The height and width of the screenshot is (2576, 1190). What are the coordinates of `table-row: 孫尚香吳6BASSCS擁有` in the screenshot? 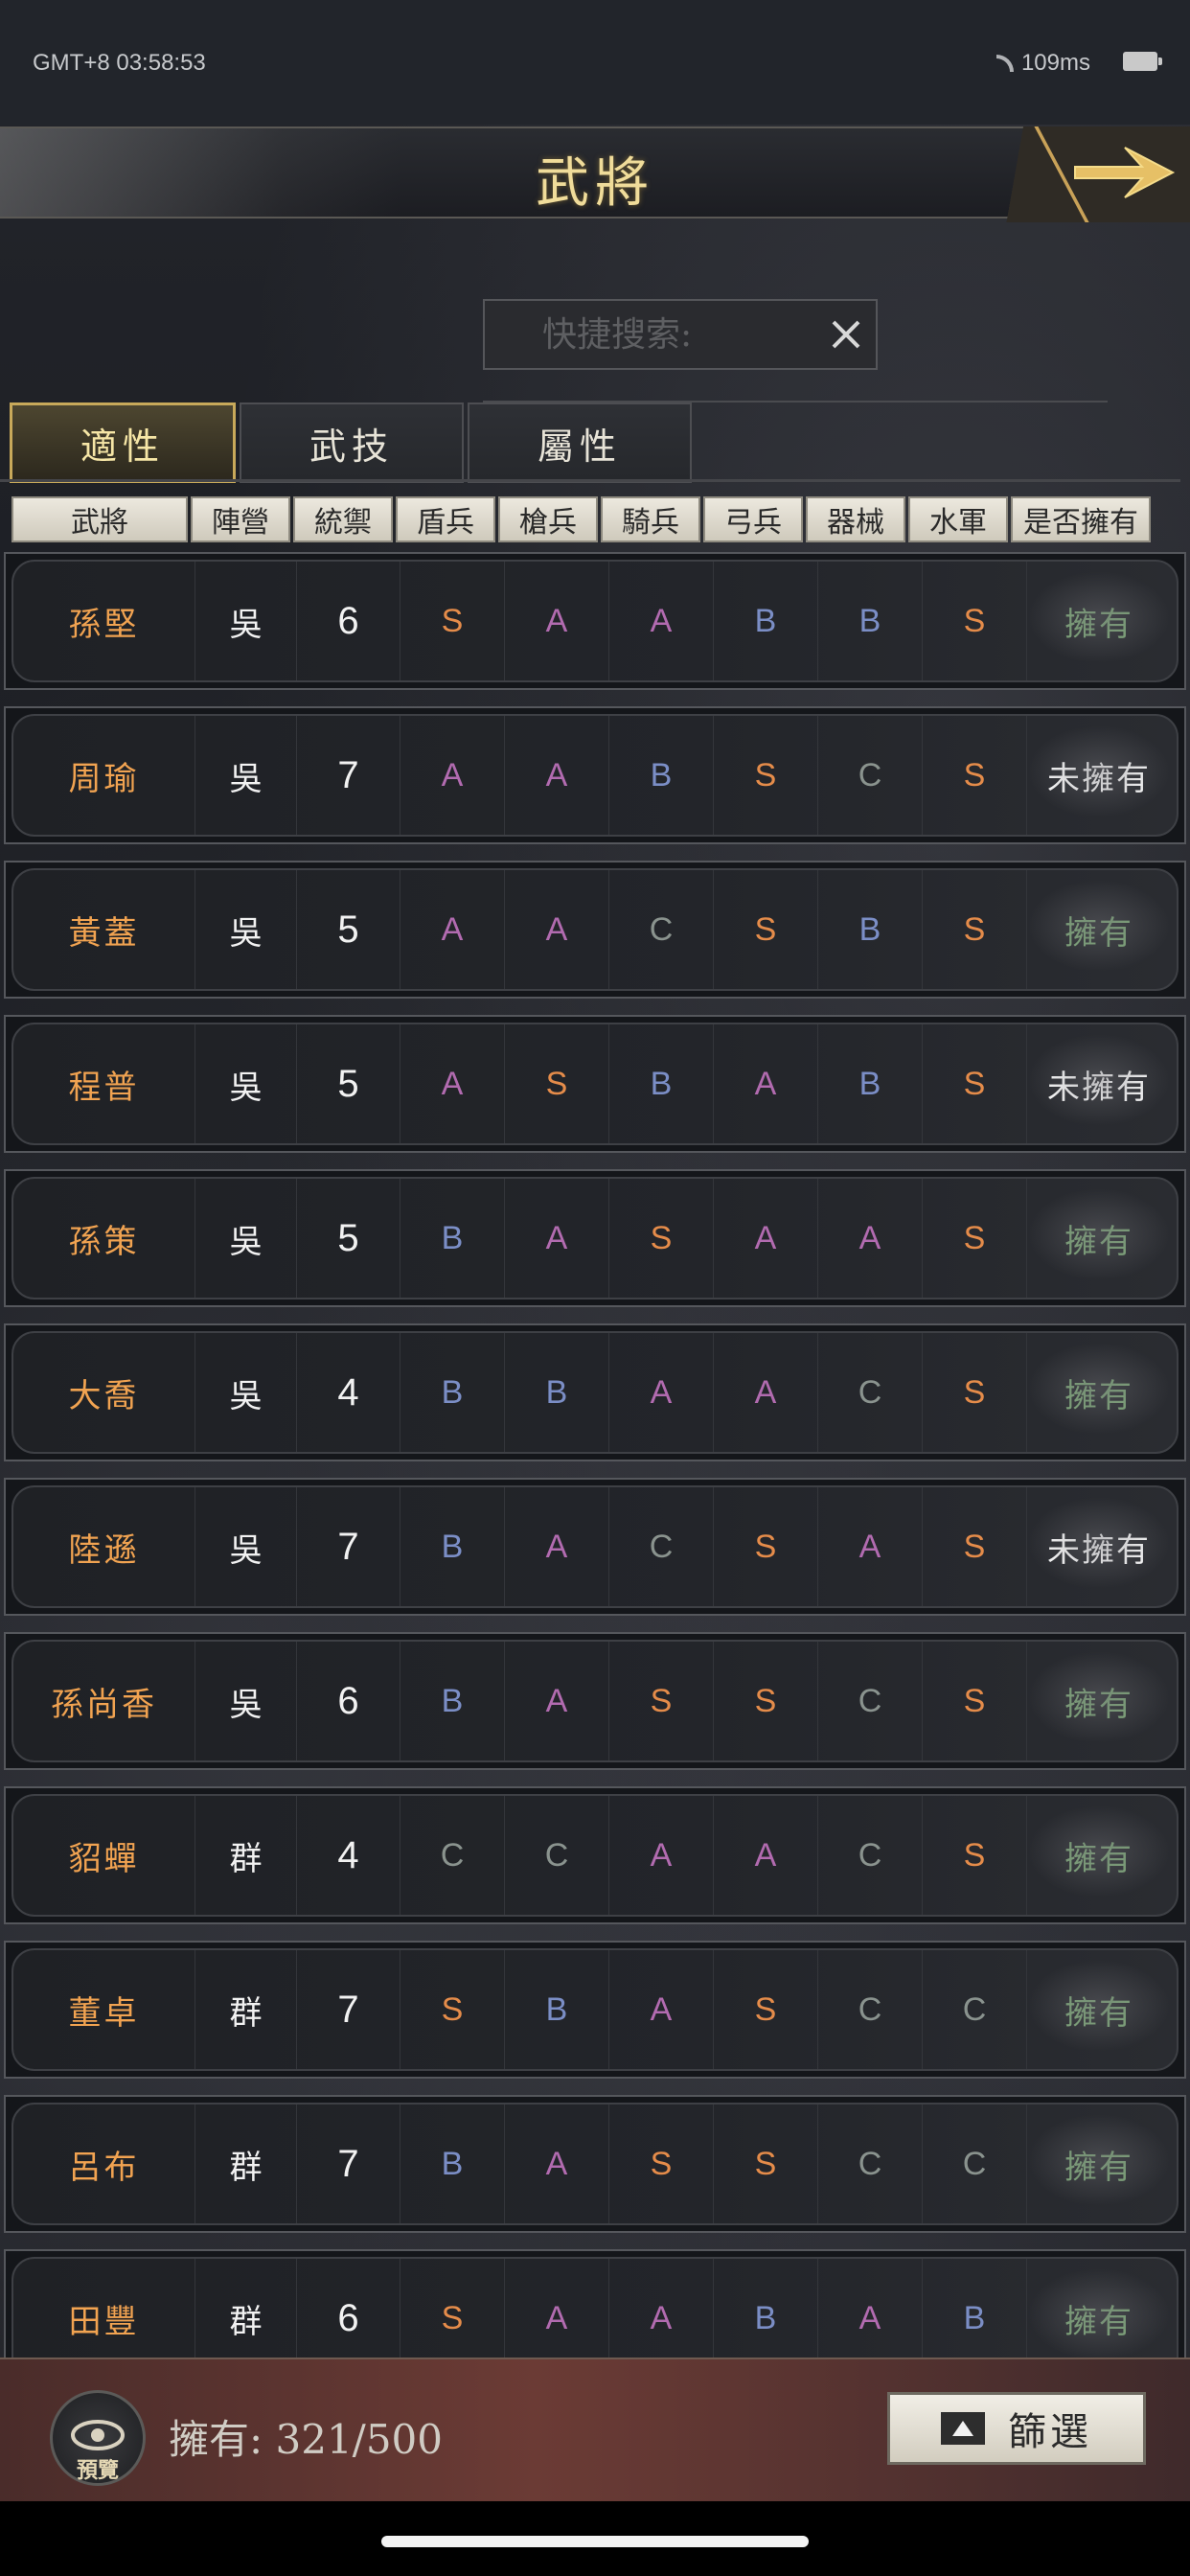 It's located at (595, 1701).